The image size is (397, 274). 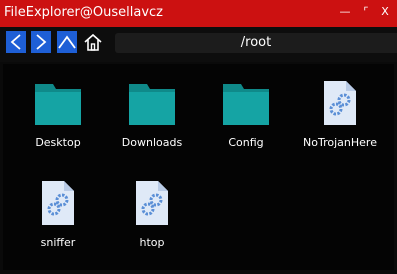 I want to click on item-label: Config, so click(x=246, y=142).